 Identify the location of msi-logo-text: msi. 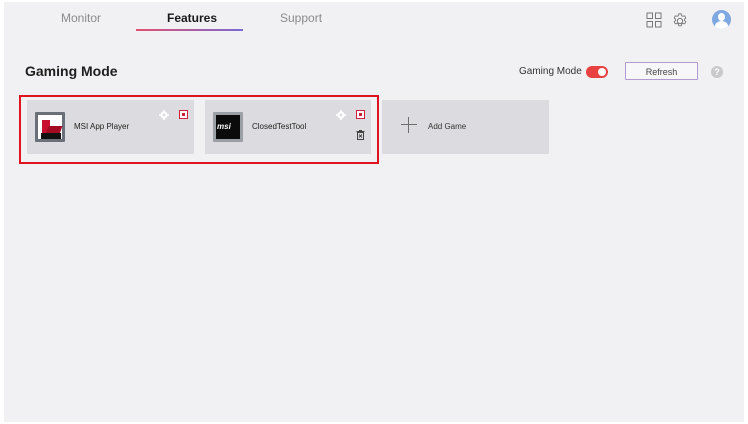
(224, 126).